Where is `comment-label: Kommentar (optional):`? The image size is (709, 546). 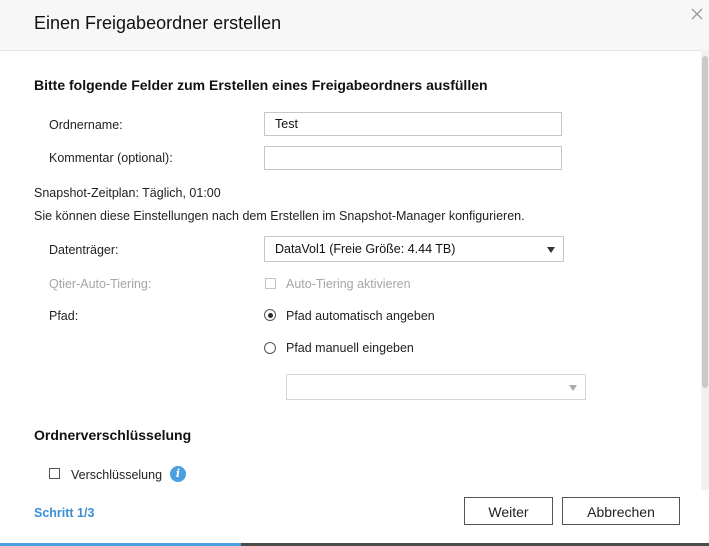
comment-label: Kommentar (optional): is located at coordinates (111, 158).